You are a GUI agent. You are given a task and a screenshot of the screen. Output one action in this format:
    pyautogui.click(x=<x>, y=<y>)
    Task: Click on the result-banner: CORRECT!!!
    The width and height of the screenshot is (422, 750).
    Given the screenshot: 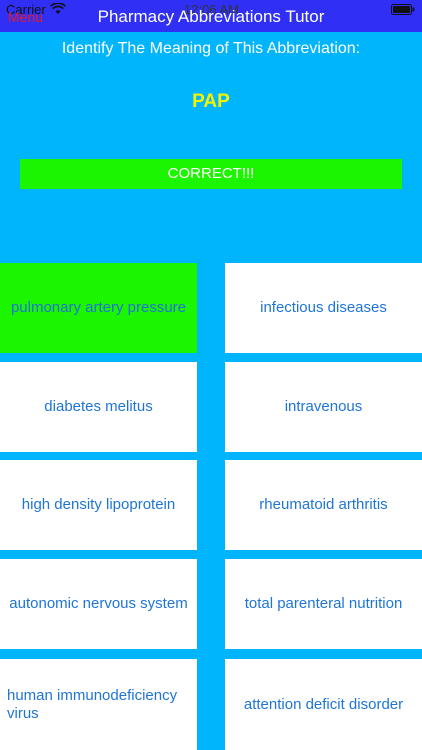 What is the action you would take?
    pyautogui.click(x=211, y=174)
    